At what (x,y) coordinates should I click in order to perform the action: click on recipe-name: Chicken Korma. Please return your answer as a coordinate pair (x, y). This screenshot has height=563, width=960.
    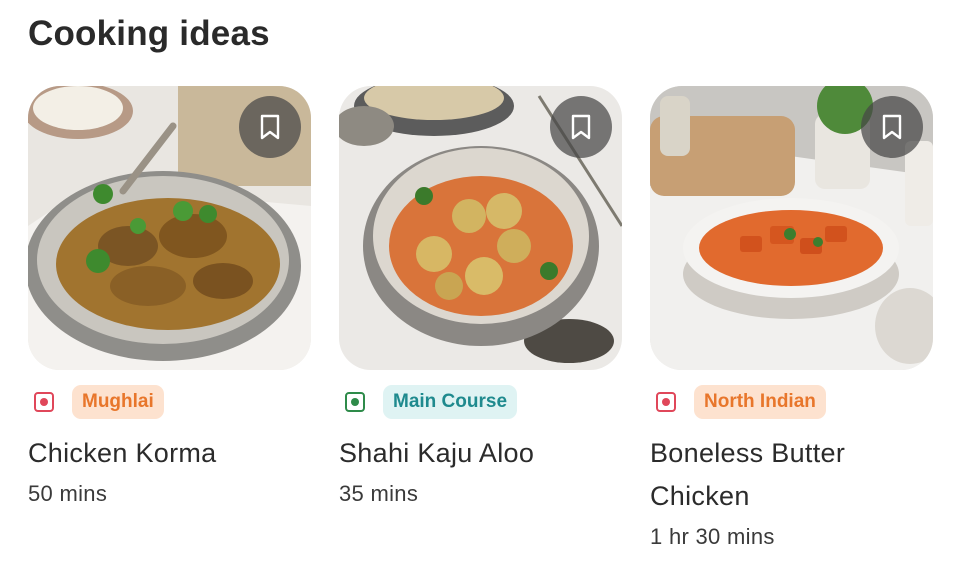
    Looking at the image, I should click on (169, 453).